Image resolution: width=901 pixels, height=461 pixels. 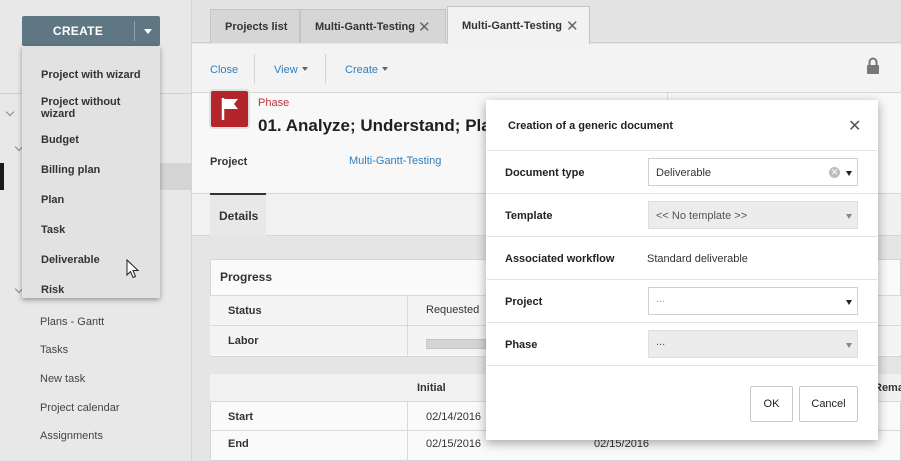 I want to click on sidebar-item-tasks: Tasks, so click(x=54, y=350).